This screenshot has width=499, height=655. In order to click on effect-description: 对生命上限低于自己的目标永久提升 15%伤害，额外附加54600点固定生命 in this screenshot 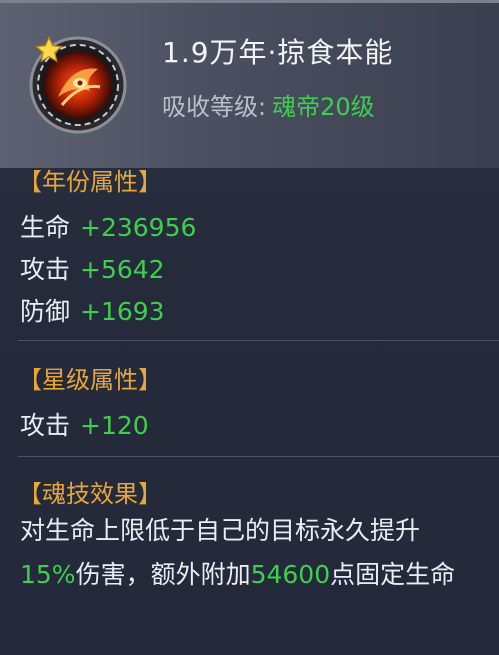, I will do `click(257, 553)`.